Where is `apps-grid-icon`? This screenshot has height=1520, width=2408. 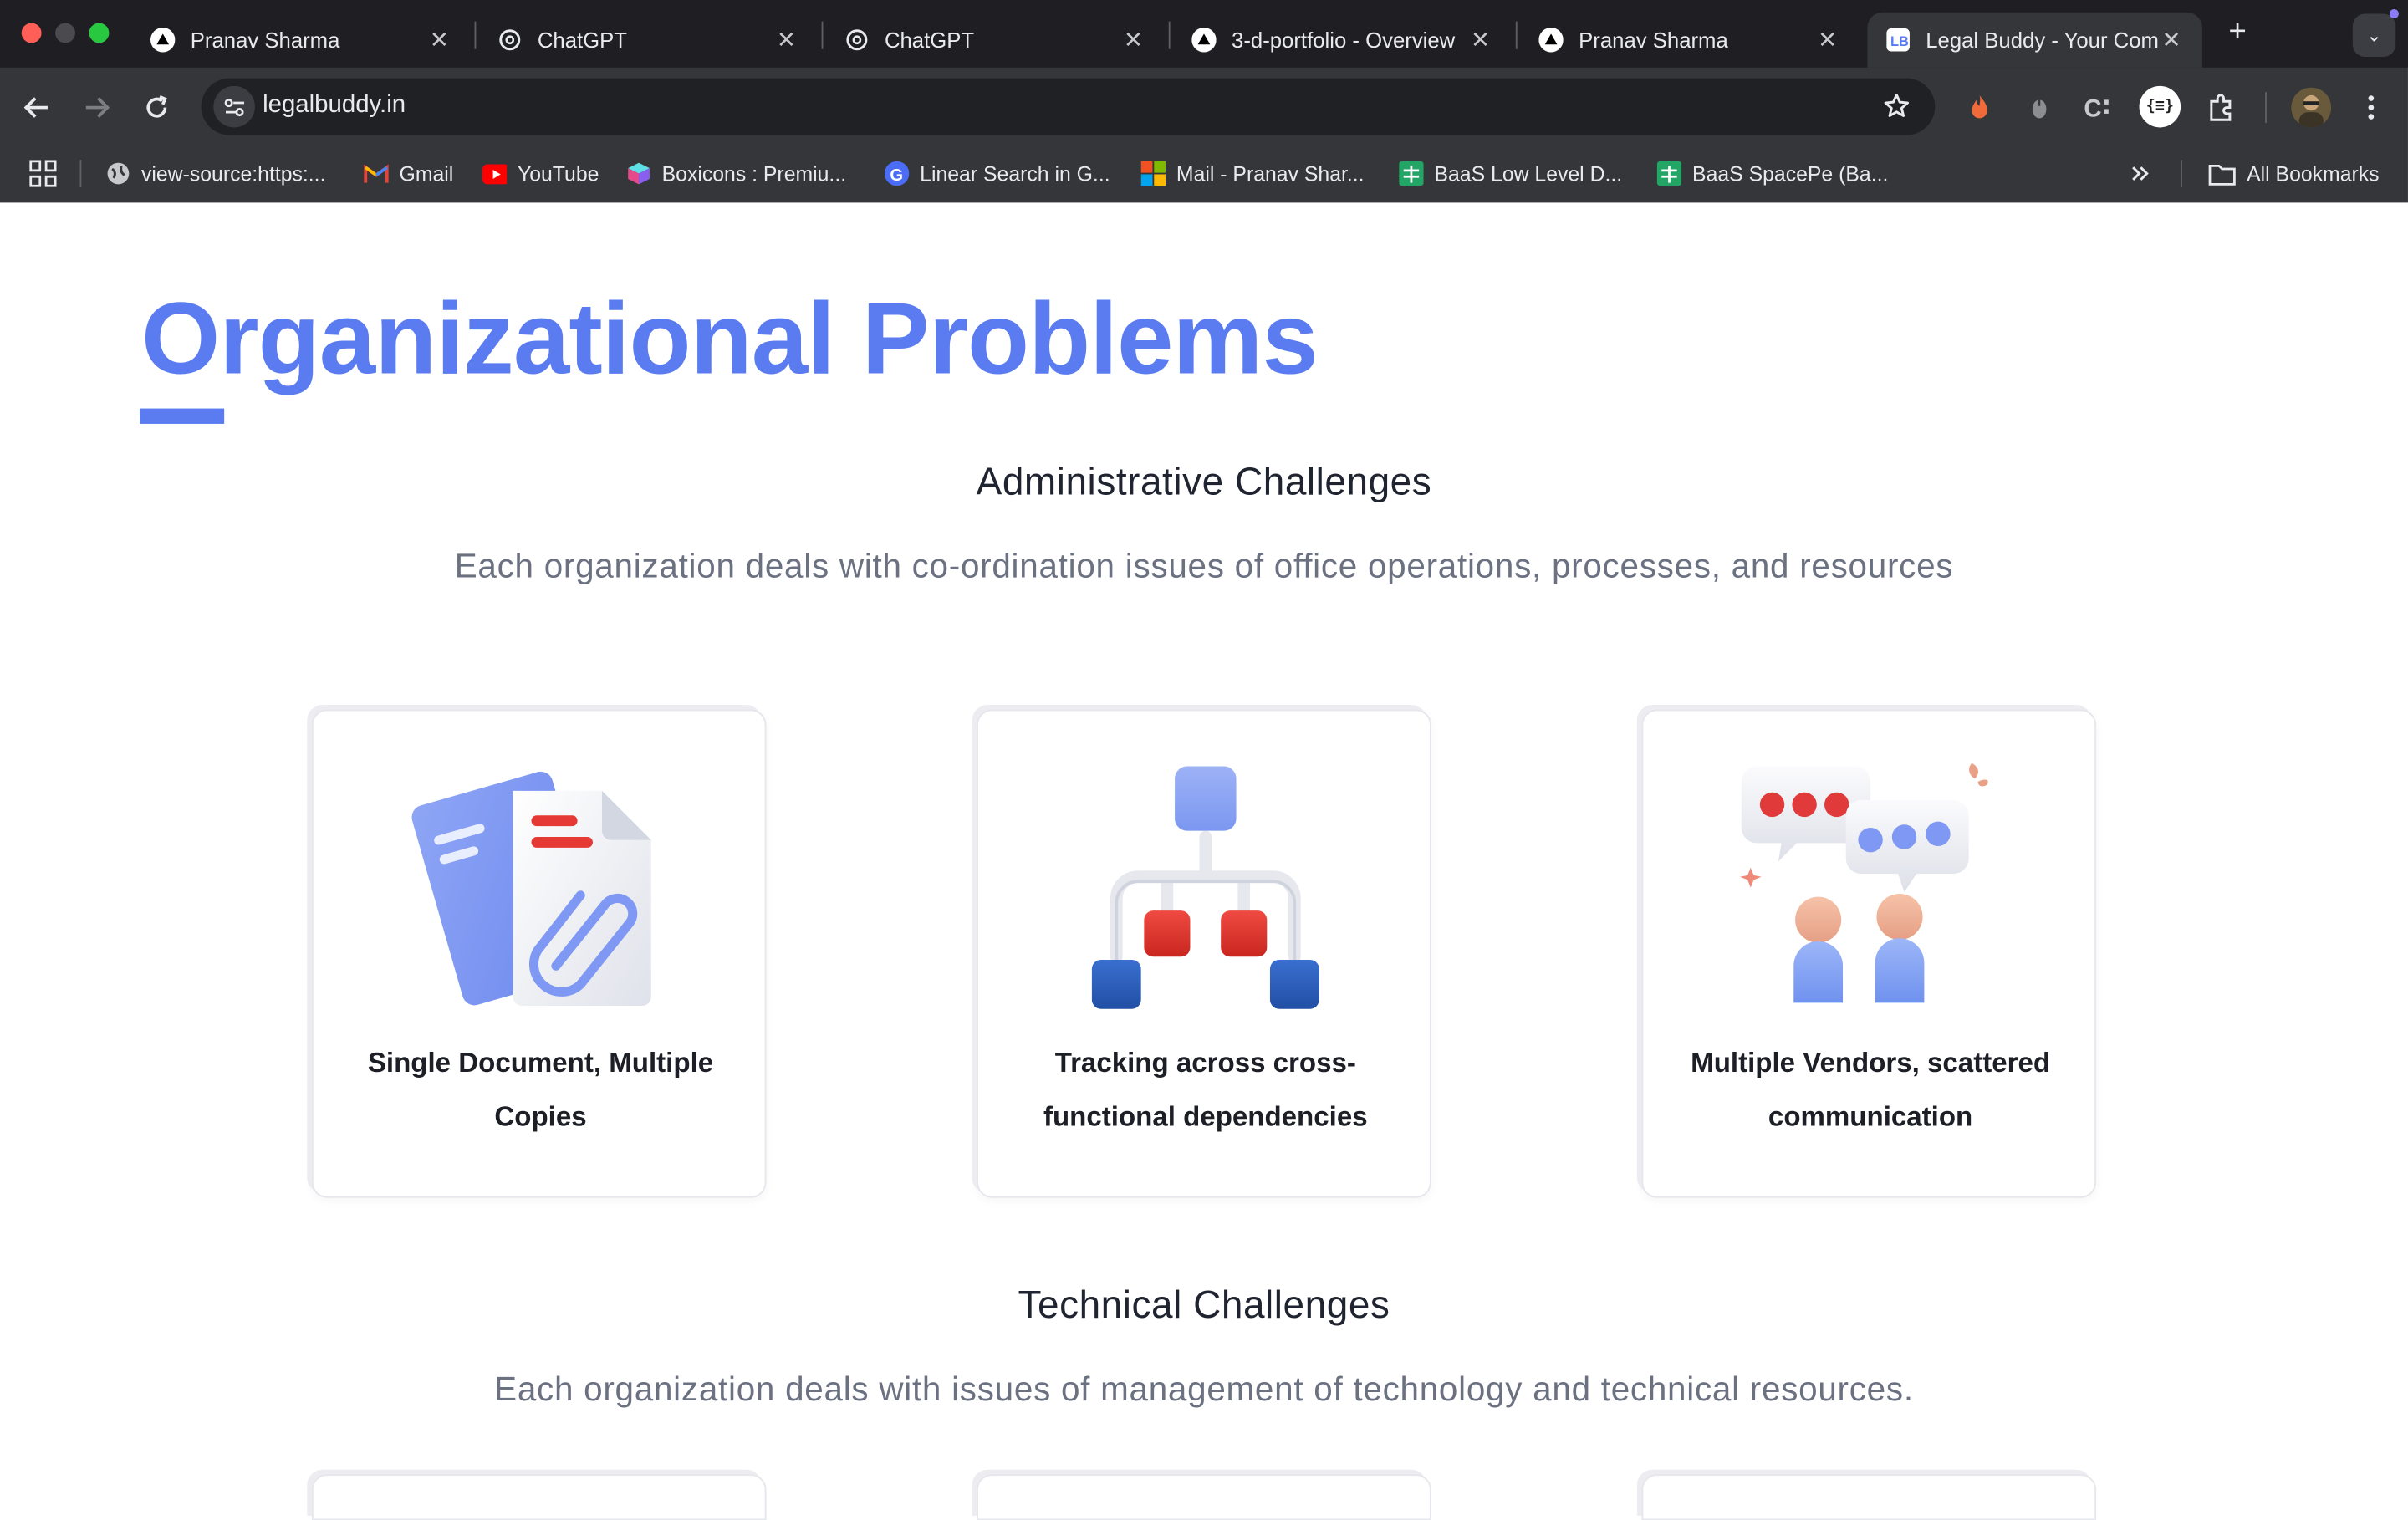 apps-grid-icon is located at coordinates (43, 173).